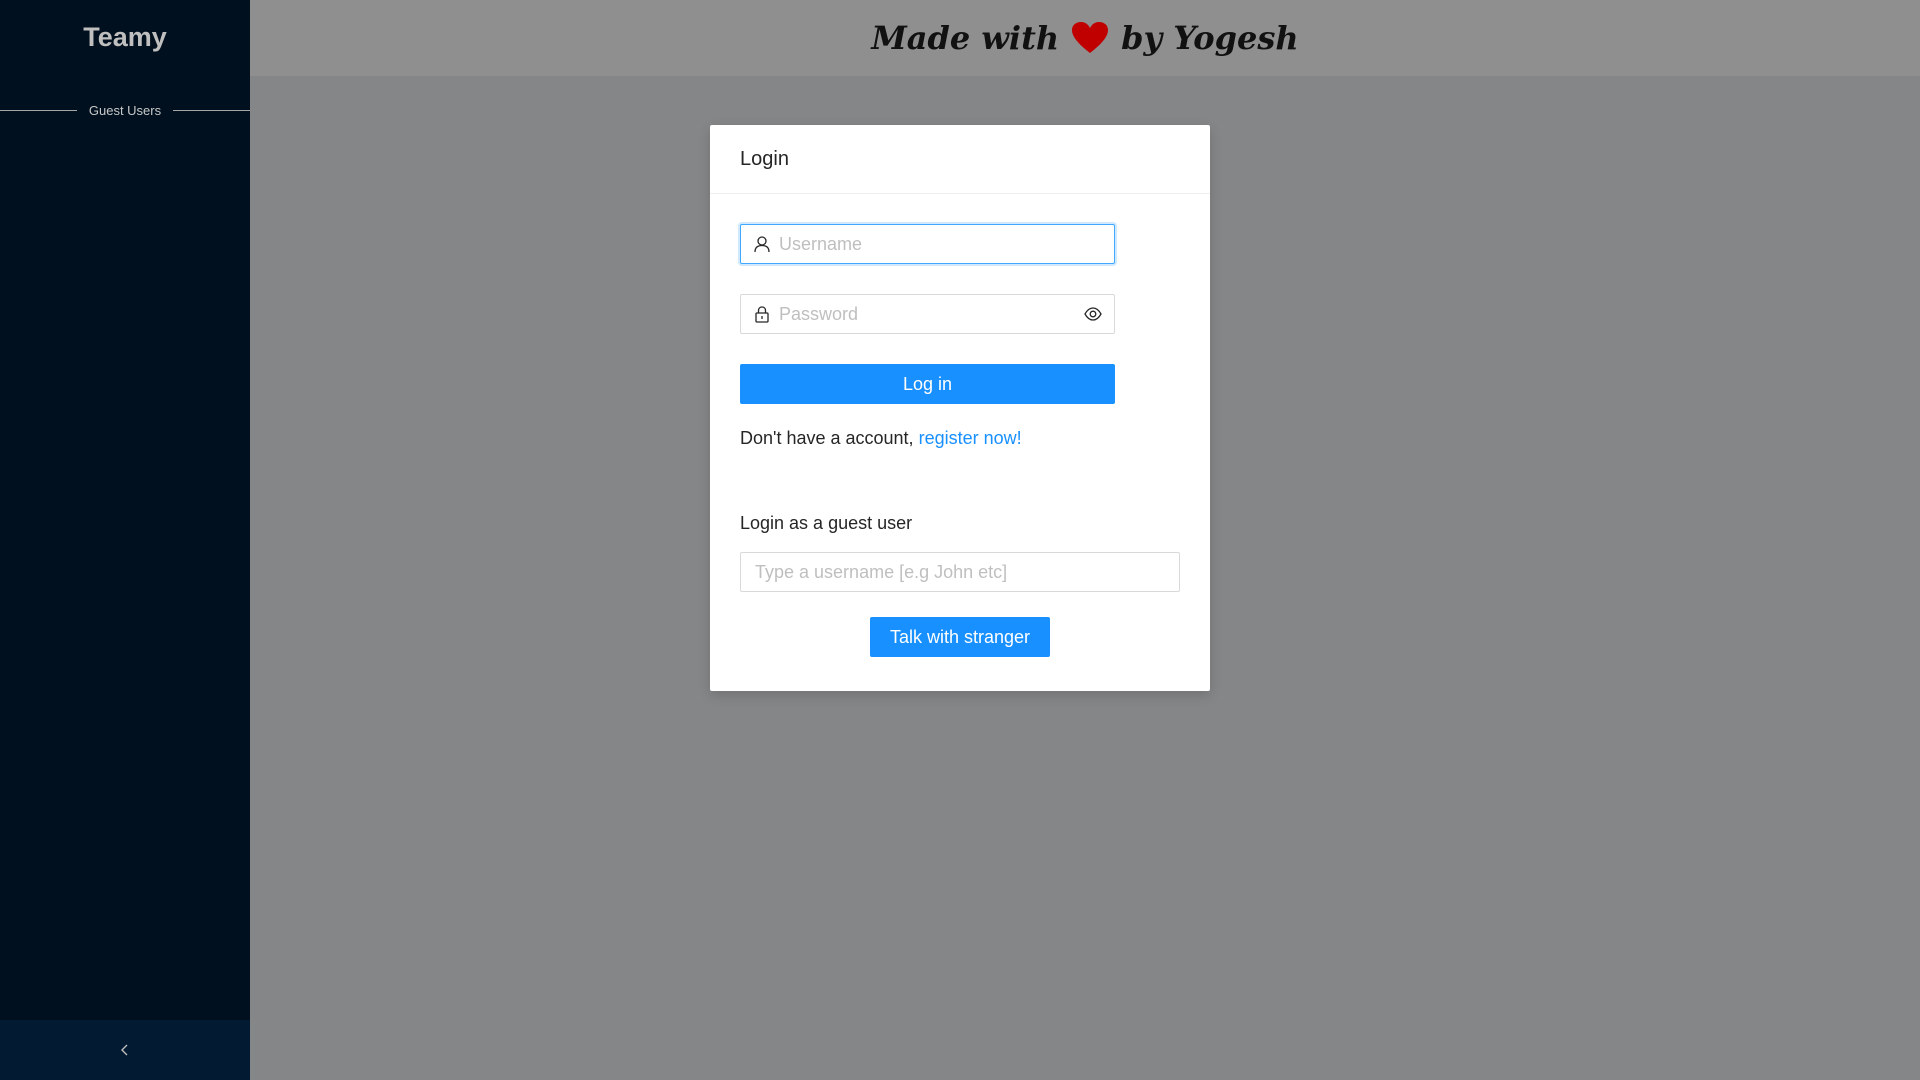  I want to click on banner-text-after: by Yogesh, so click(1210, 38).